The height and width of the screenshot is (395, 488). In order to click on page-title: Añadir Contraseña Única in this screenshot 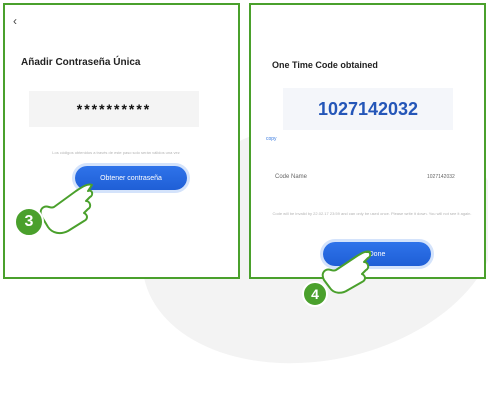, I will do `click(81, 62)`.